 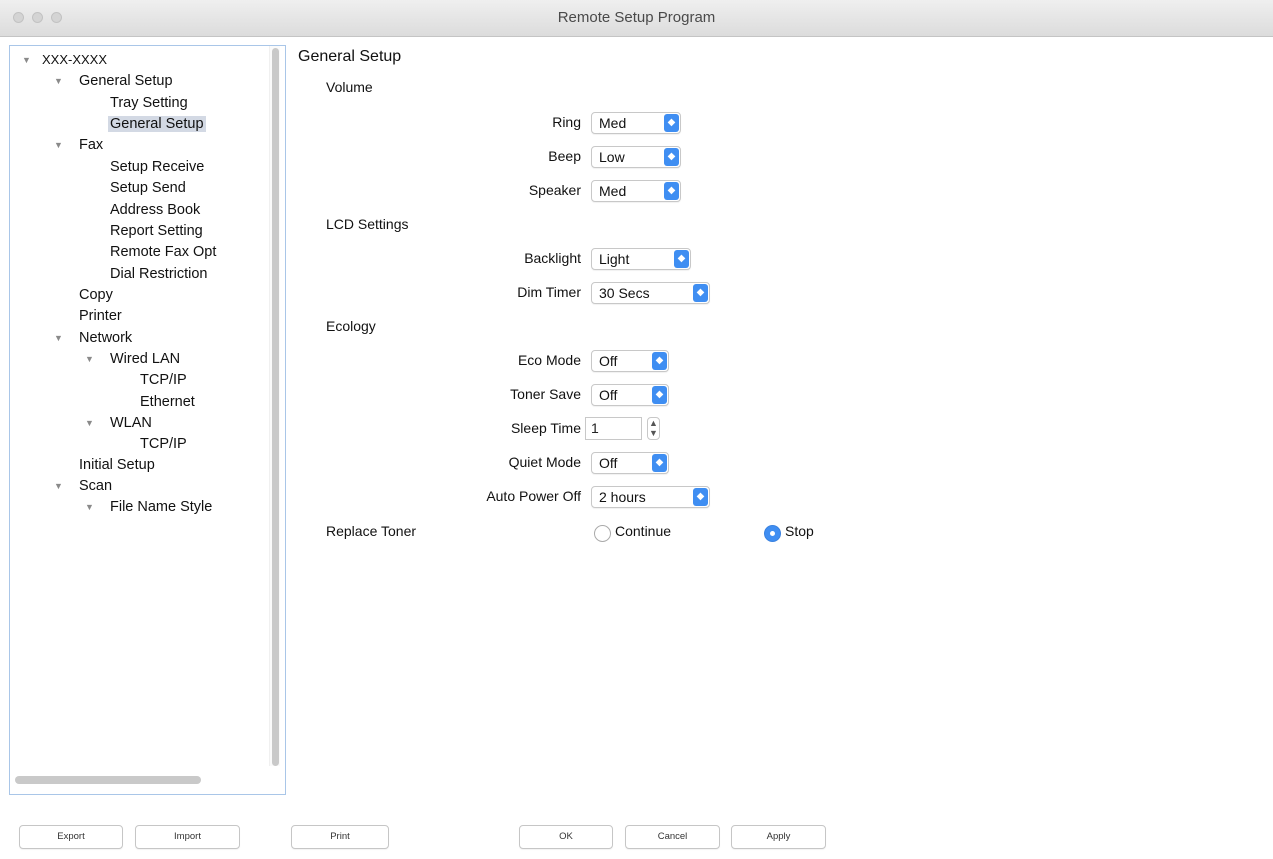 I want to click on tree-item-copy: Copy, so click(x=96, y=295).